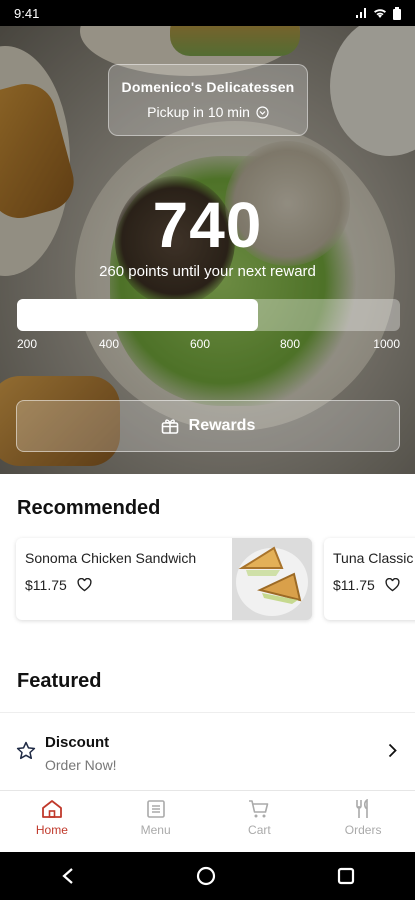 The image size is (415, 900). Describe the element at coordinates (26, 750) in the screenshot. I see `star-icon` at that location.